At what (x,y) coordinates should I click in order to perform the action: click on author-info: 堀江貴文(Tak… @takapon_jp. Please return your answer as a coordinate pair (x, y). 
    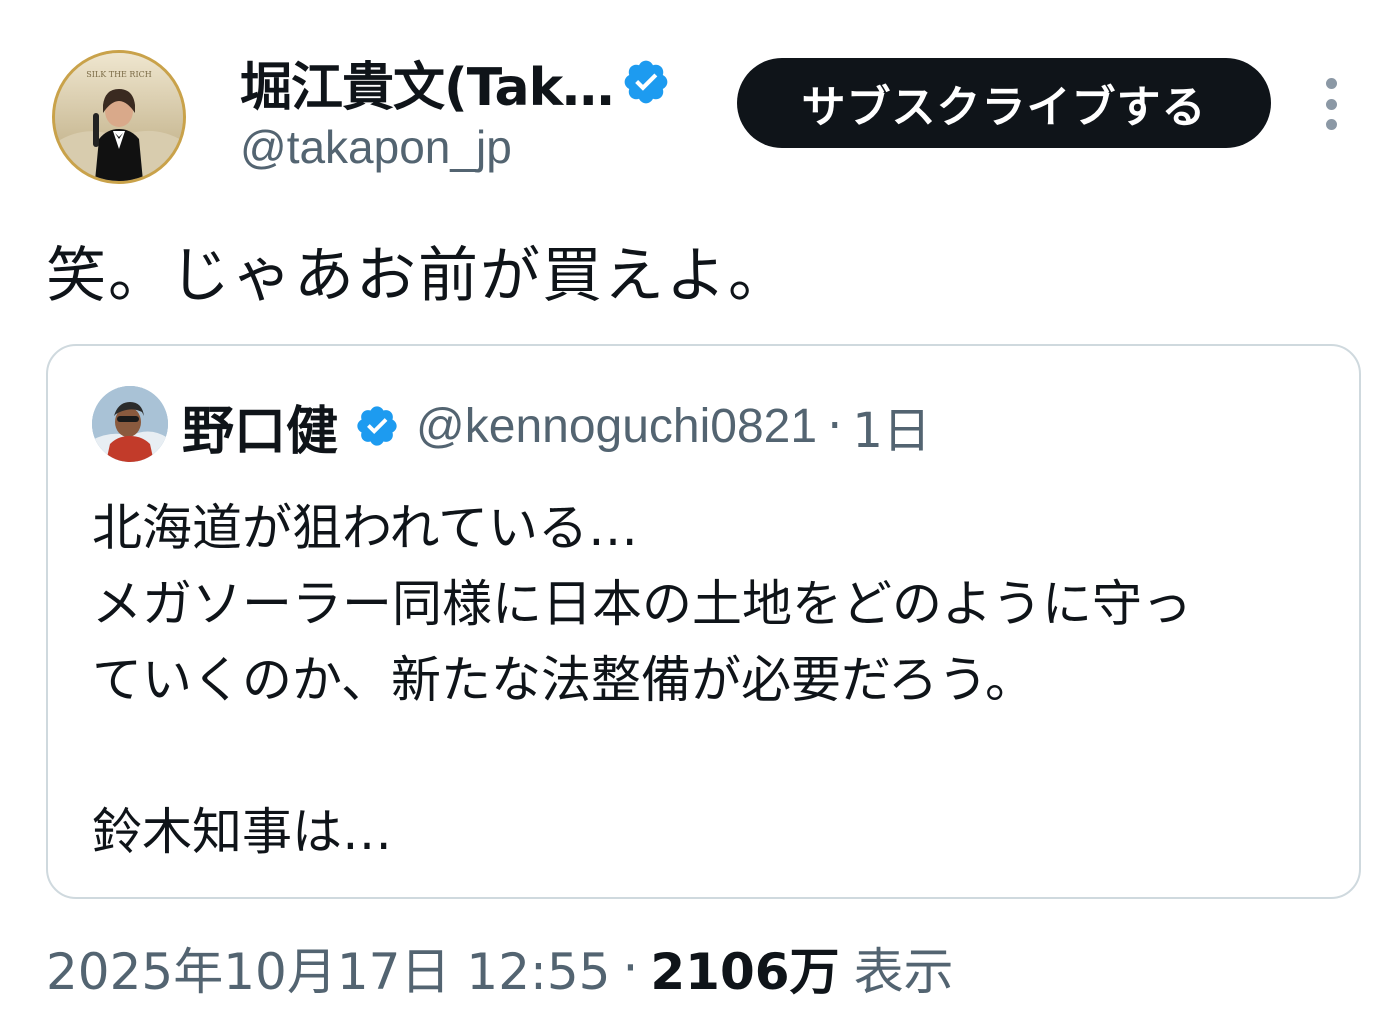
    Looking at the image, I should click on (475, 112).